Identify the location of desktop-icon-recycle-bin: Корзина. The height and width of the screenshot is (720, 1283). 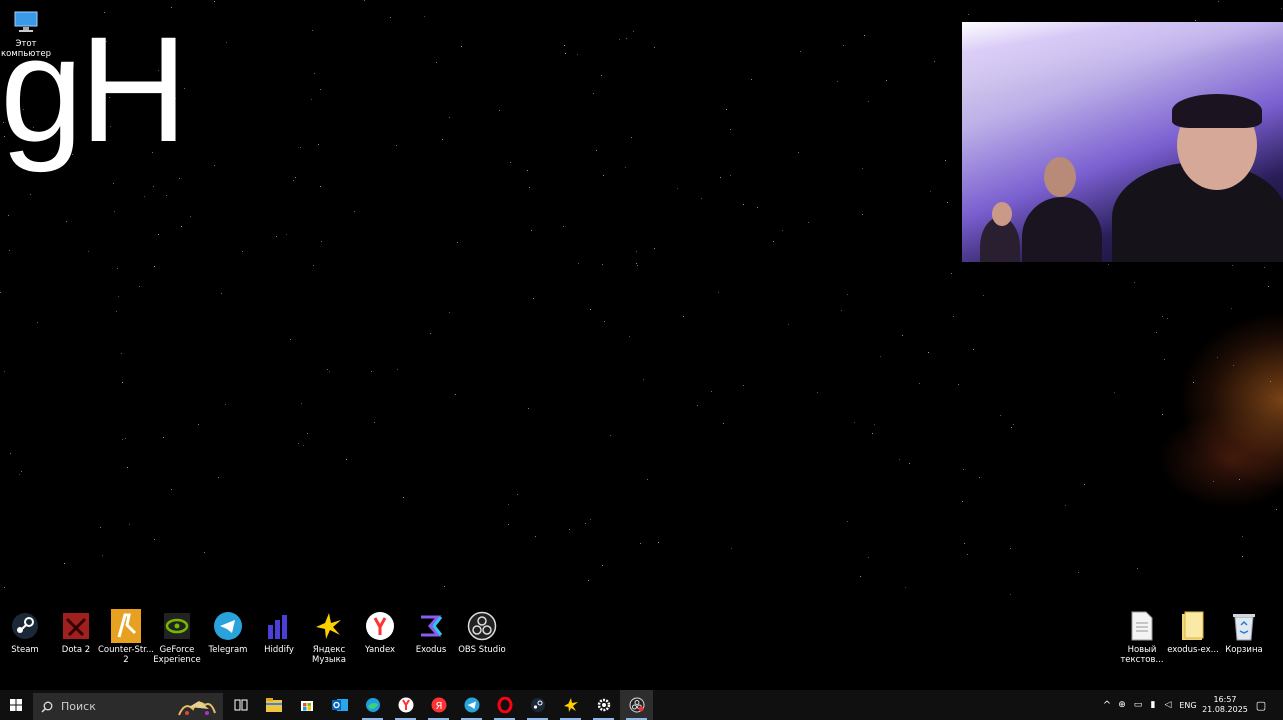
(1244, 632).